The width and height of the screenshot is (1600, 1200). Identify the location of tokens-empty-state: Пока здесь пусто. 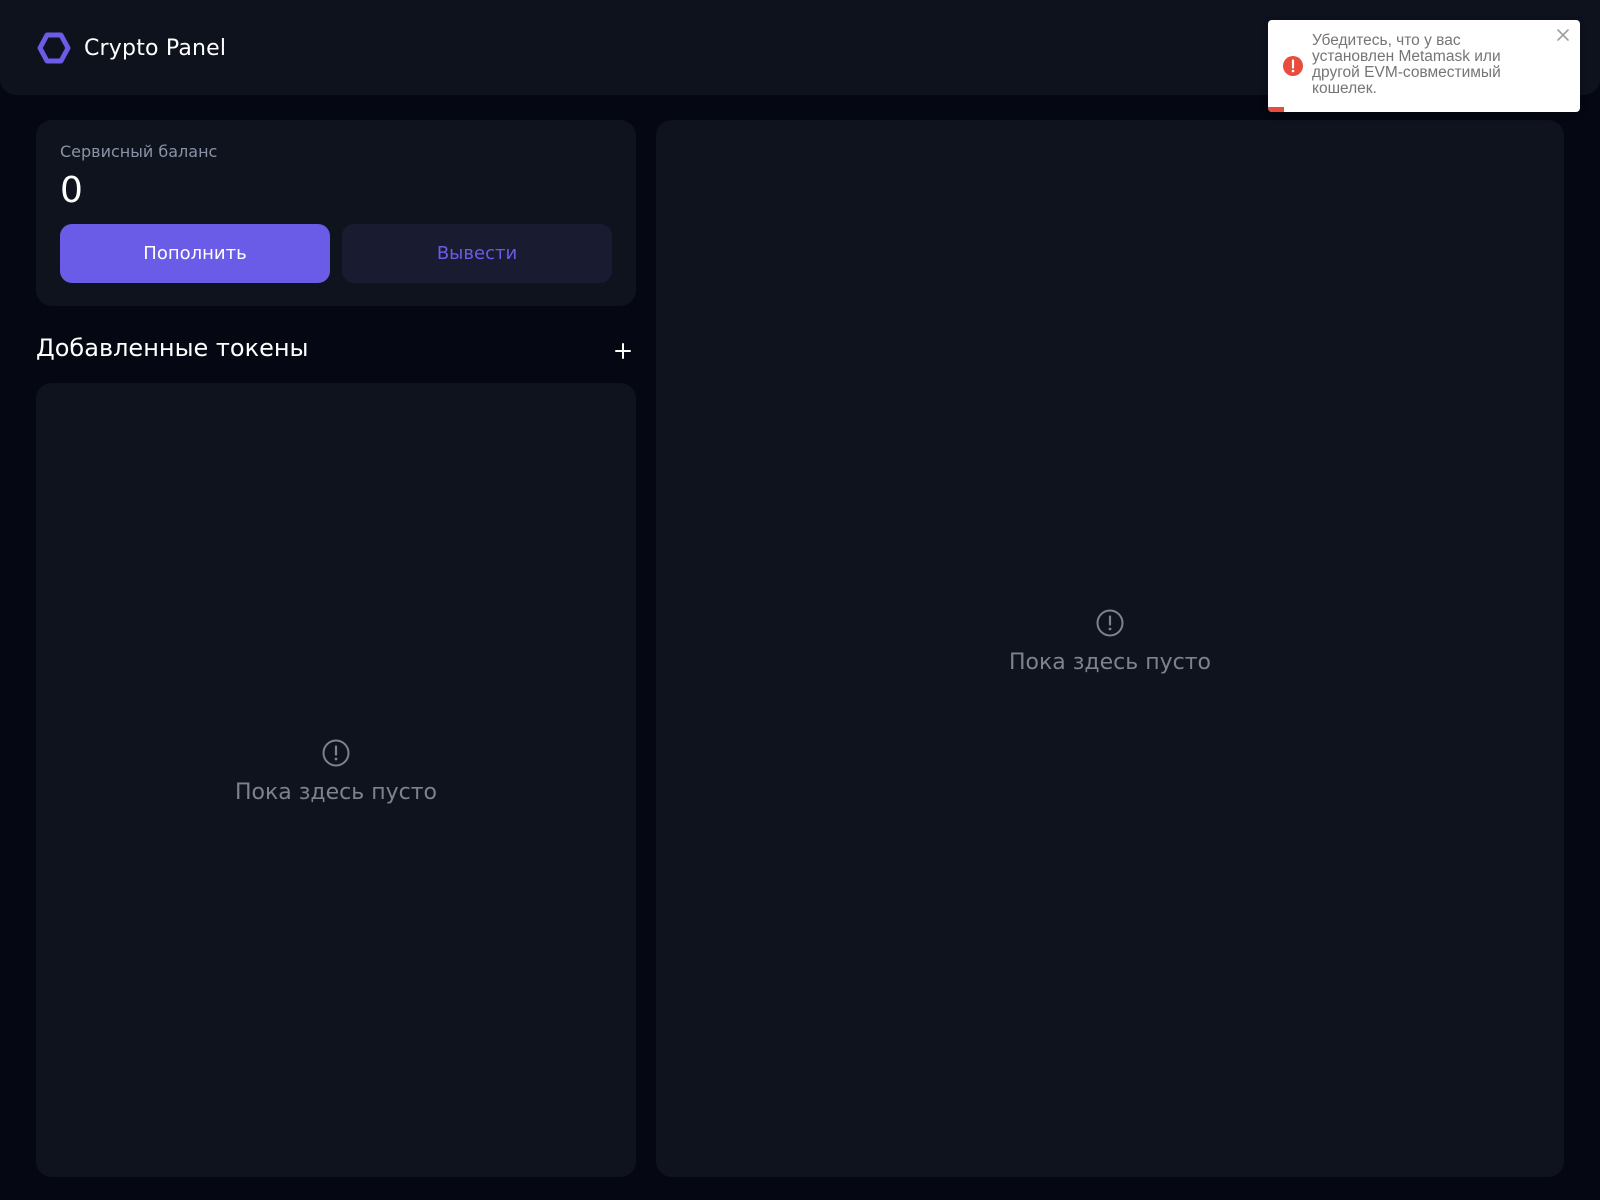
(336, 771).